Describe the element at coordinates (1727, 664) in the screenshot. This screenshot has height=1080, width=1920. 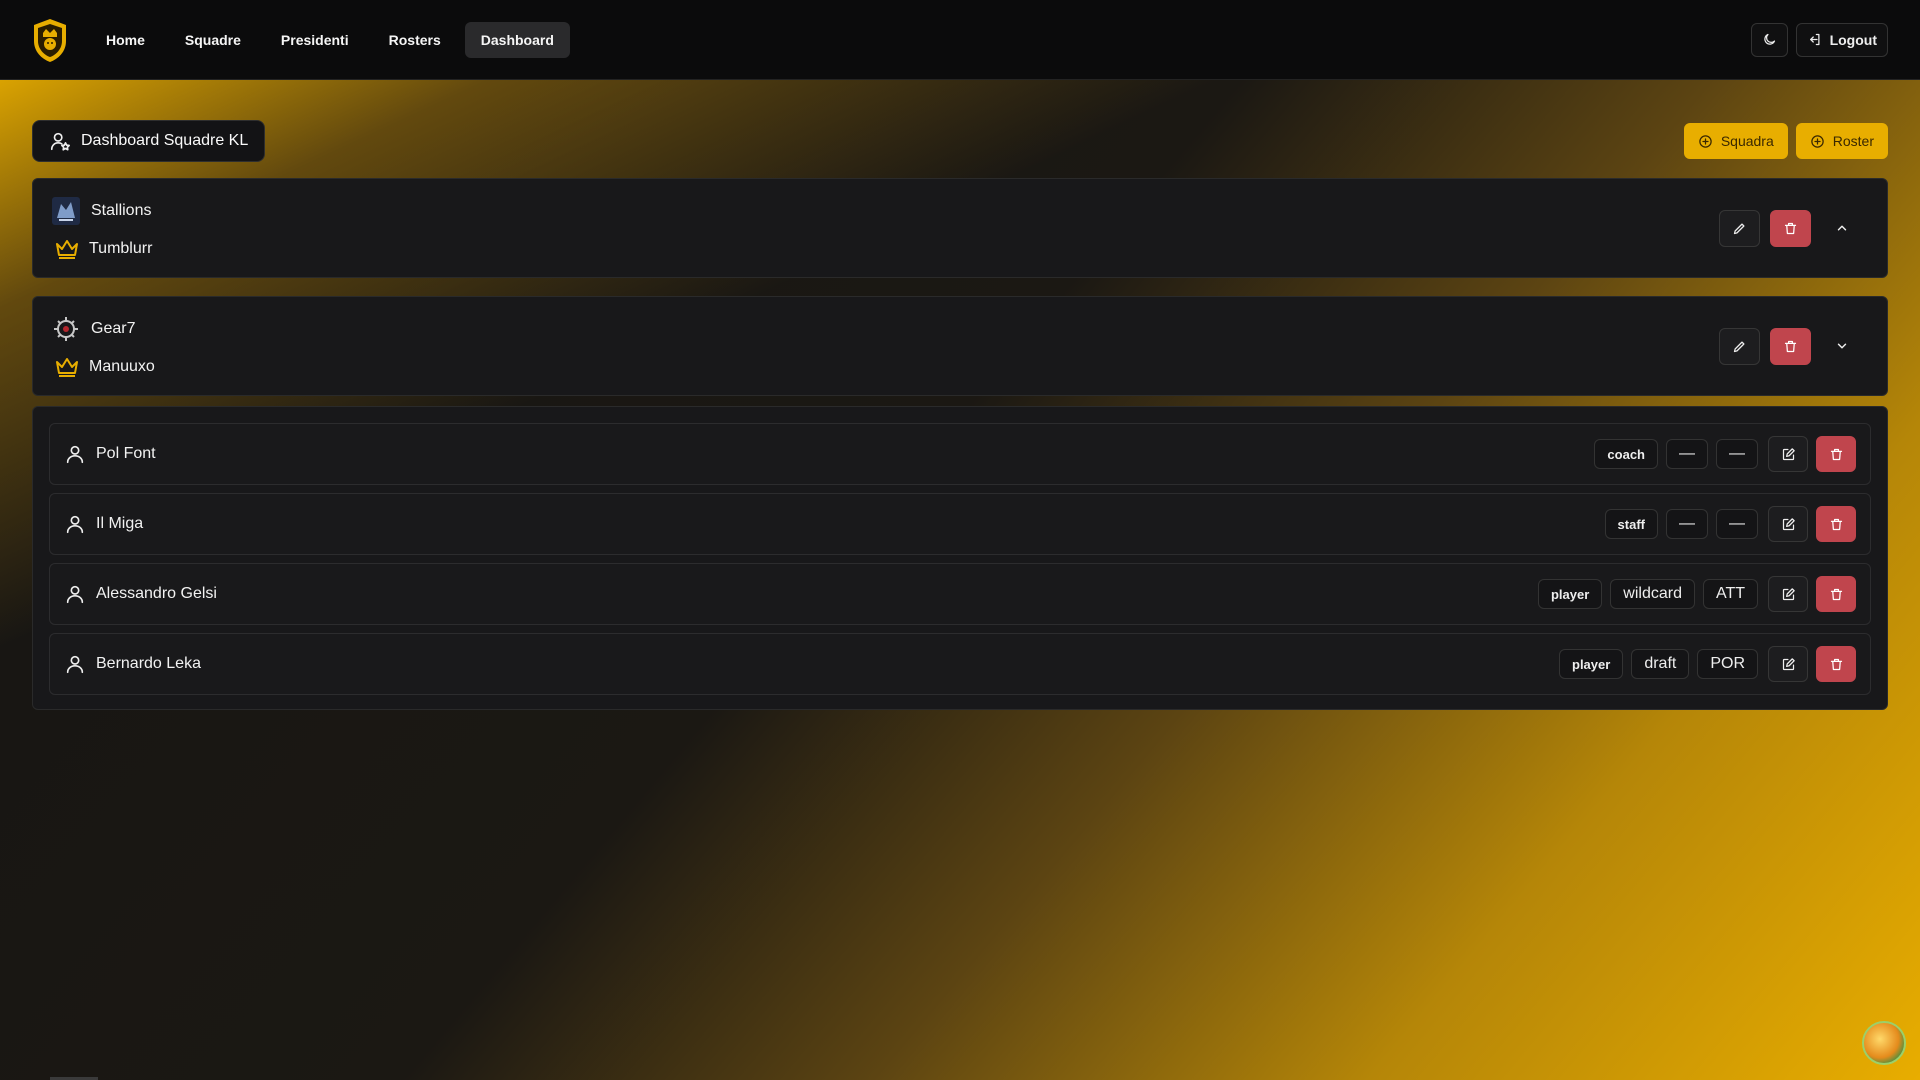
I see `position-badge: POR` at that location.